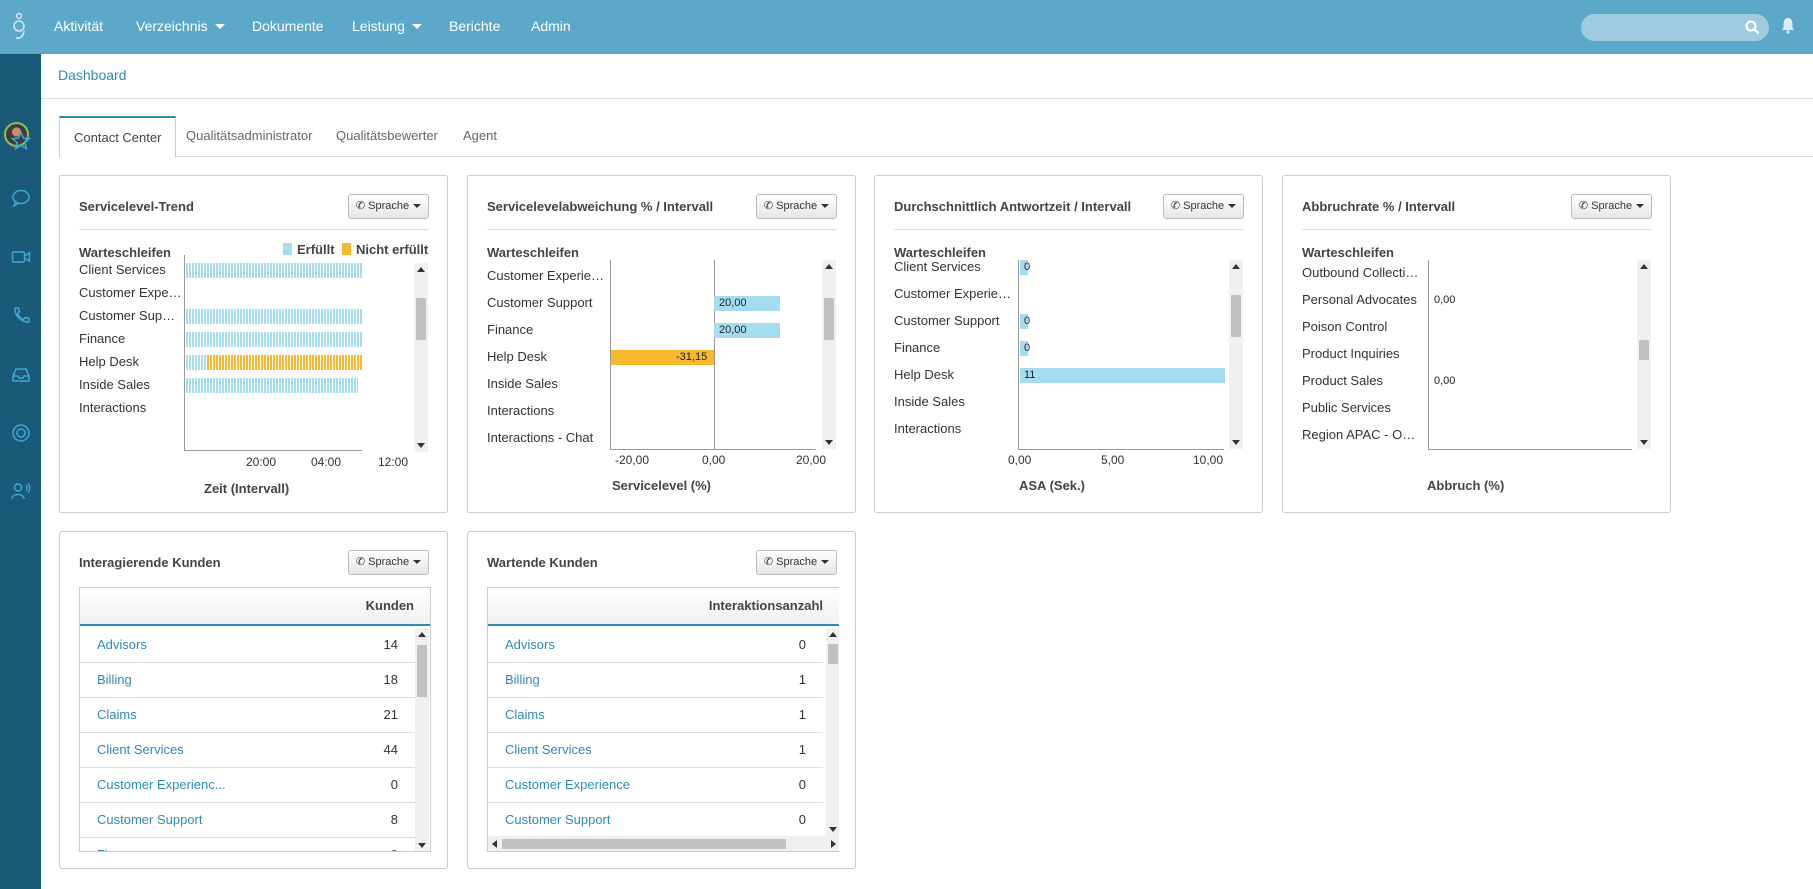 This screenshot has width=1813, height=889. Describe the element at coordinates (393, 462) in the screenshot. I see `x-tick: 12:00` at that location.